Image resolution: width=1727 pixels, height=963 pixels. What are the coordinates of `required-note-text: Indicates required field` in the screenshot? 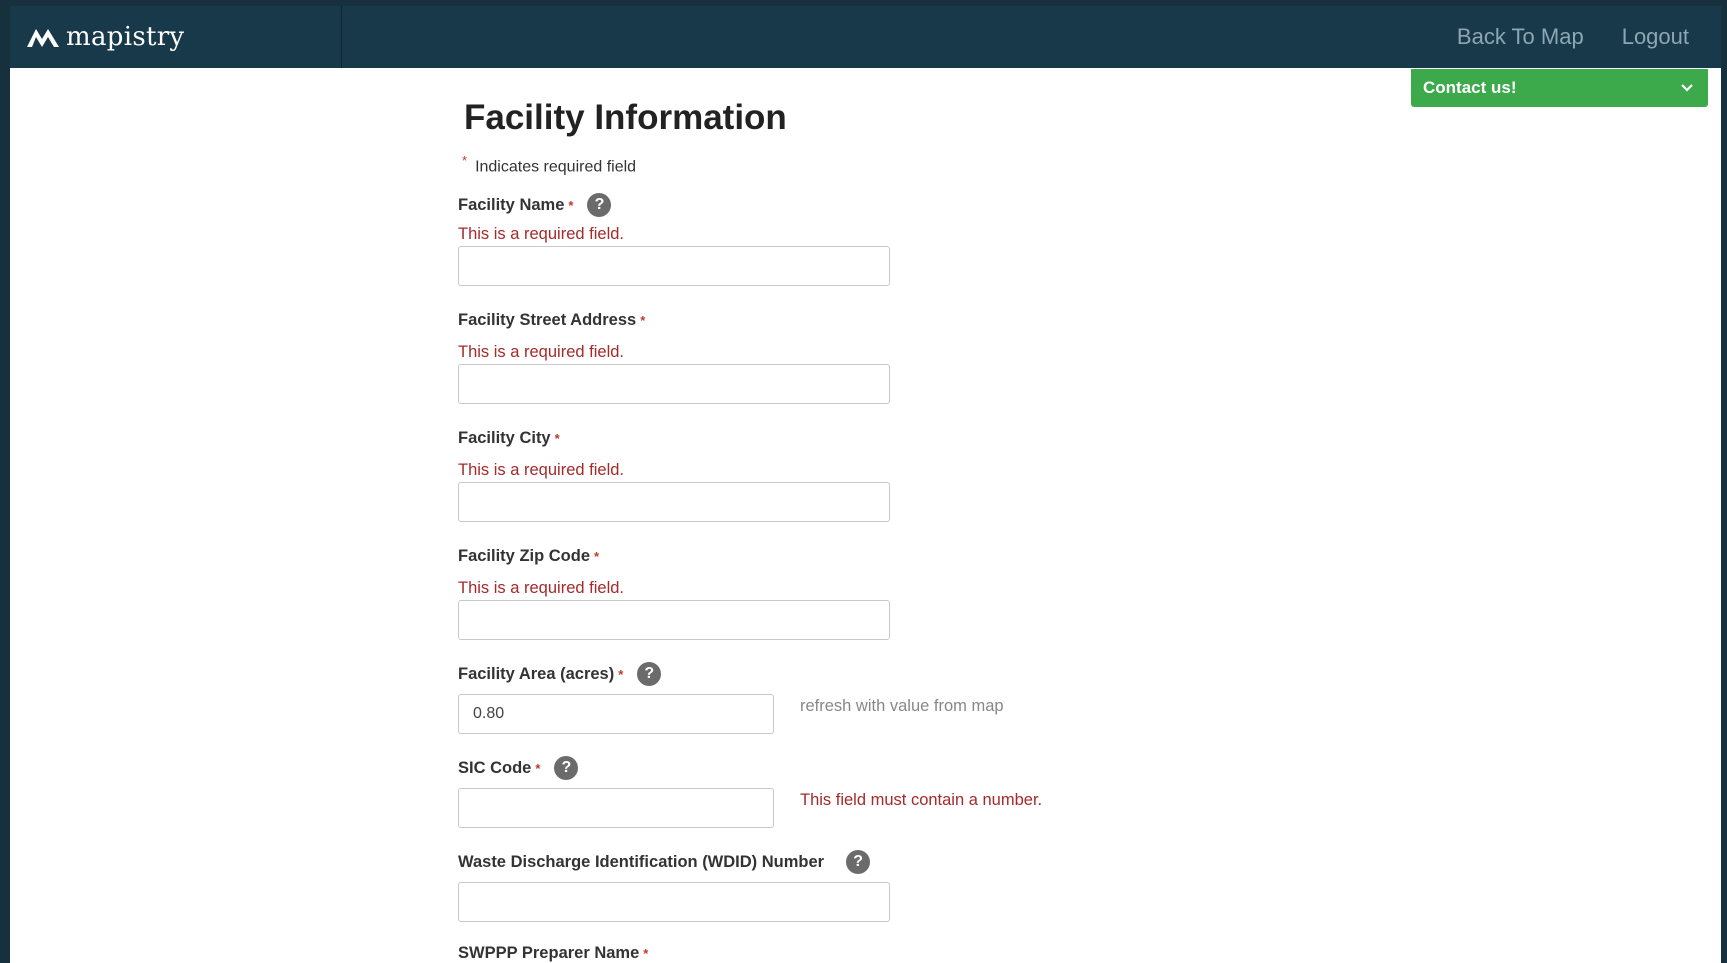 It's located at (556, 167).